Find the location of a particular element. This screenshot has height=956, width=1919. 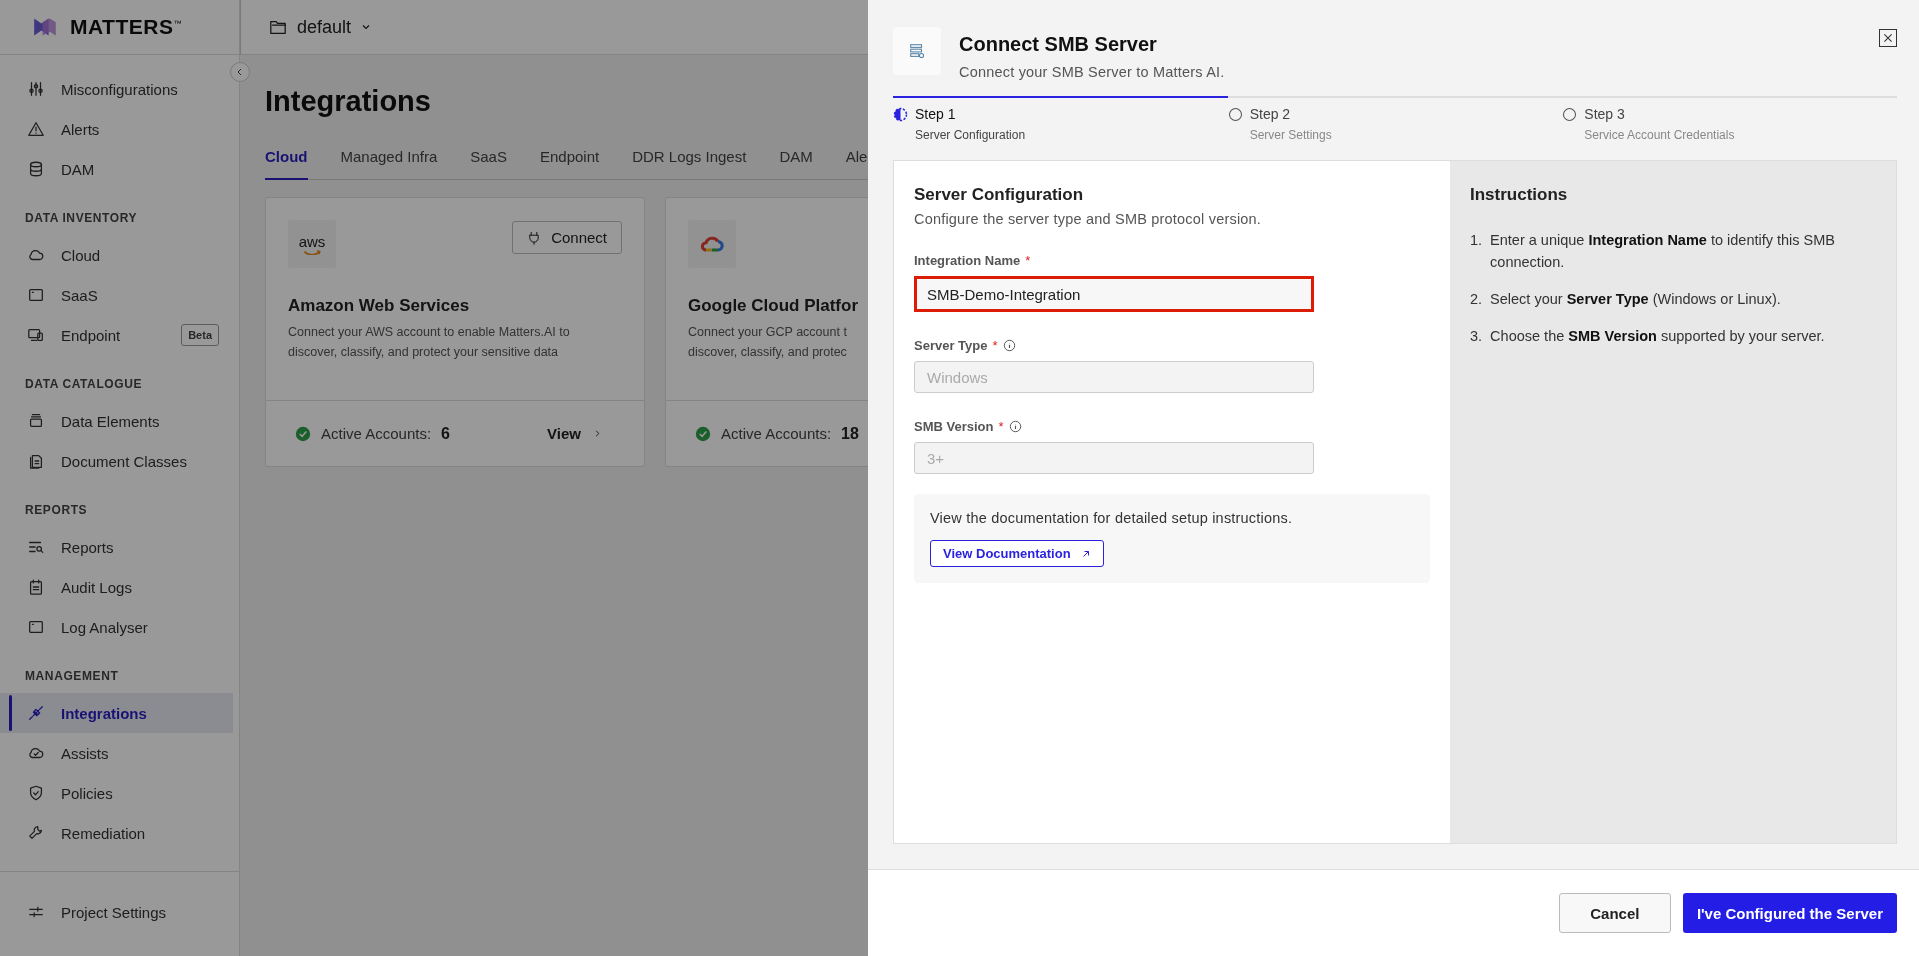

half-circle-icon is located at coordinates (900, 114).